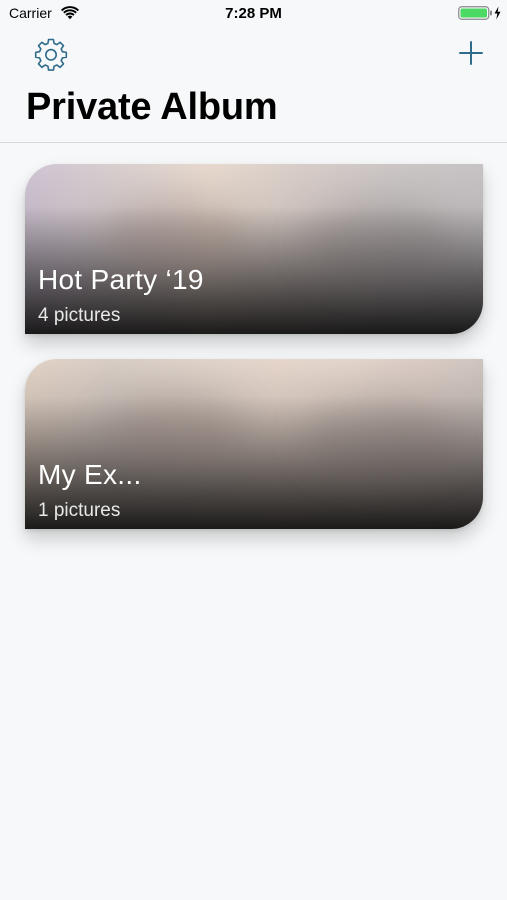 The image size is (507, 900). I want to click on album-name: Hot Party ‘19, so click(121, 279).